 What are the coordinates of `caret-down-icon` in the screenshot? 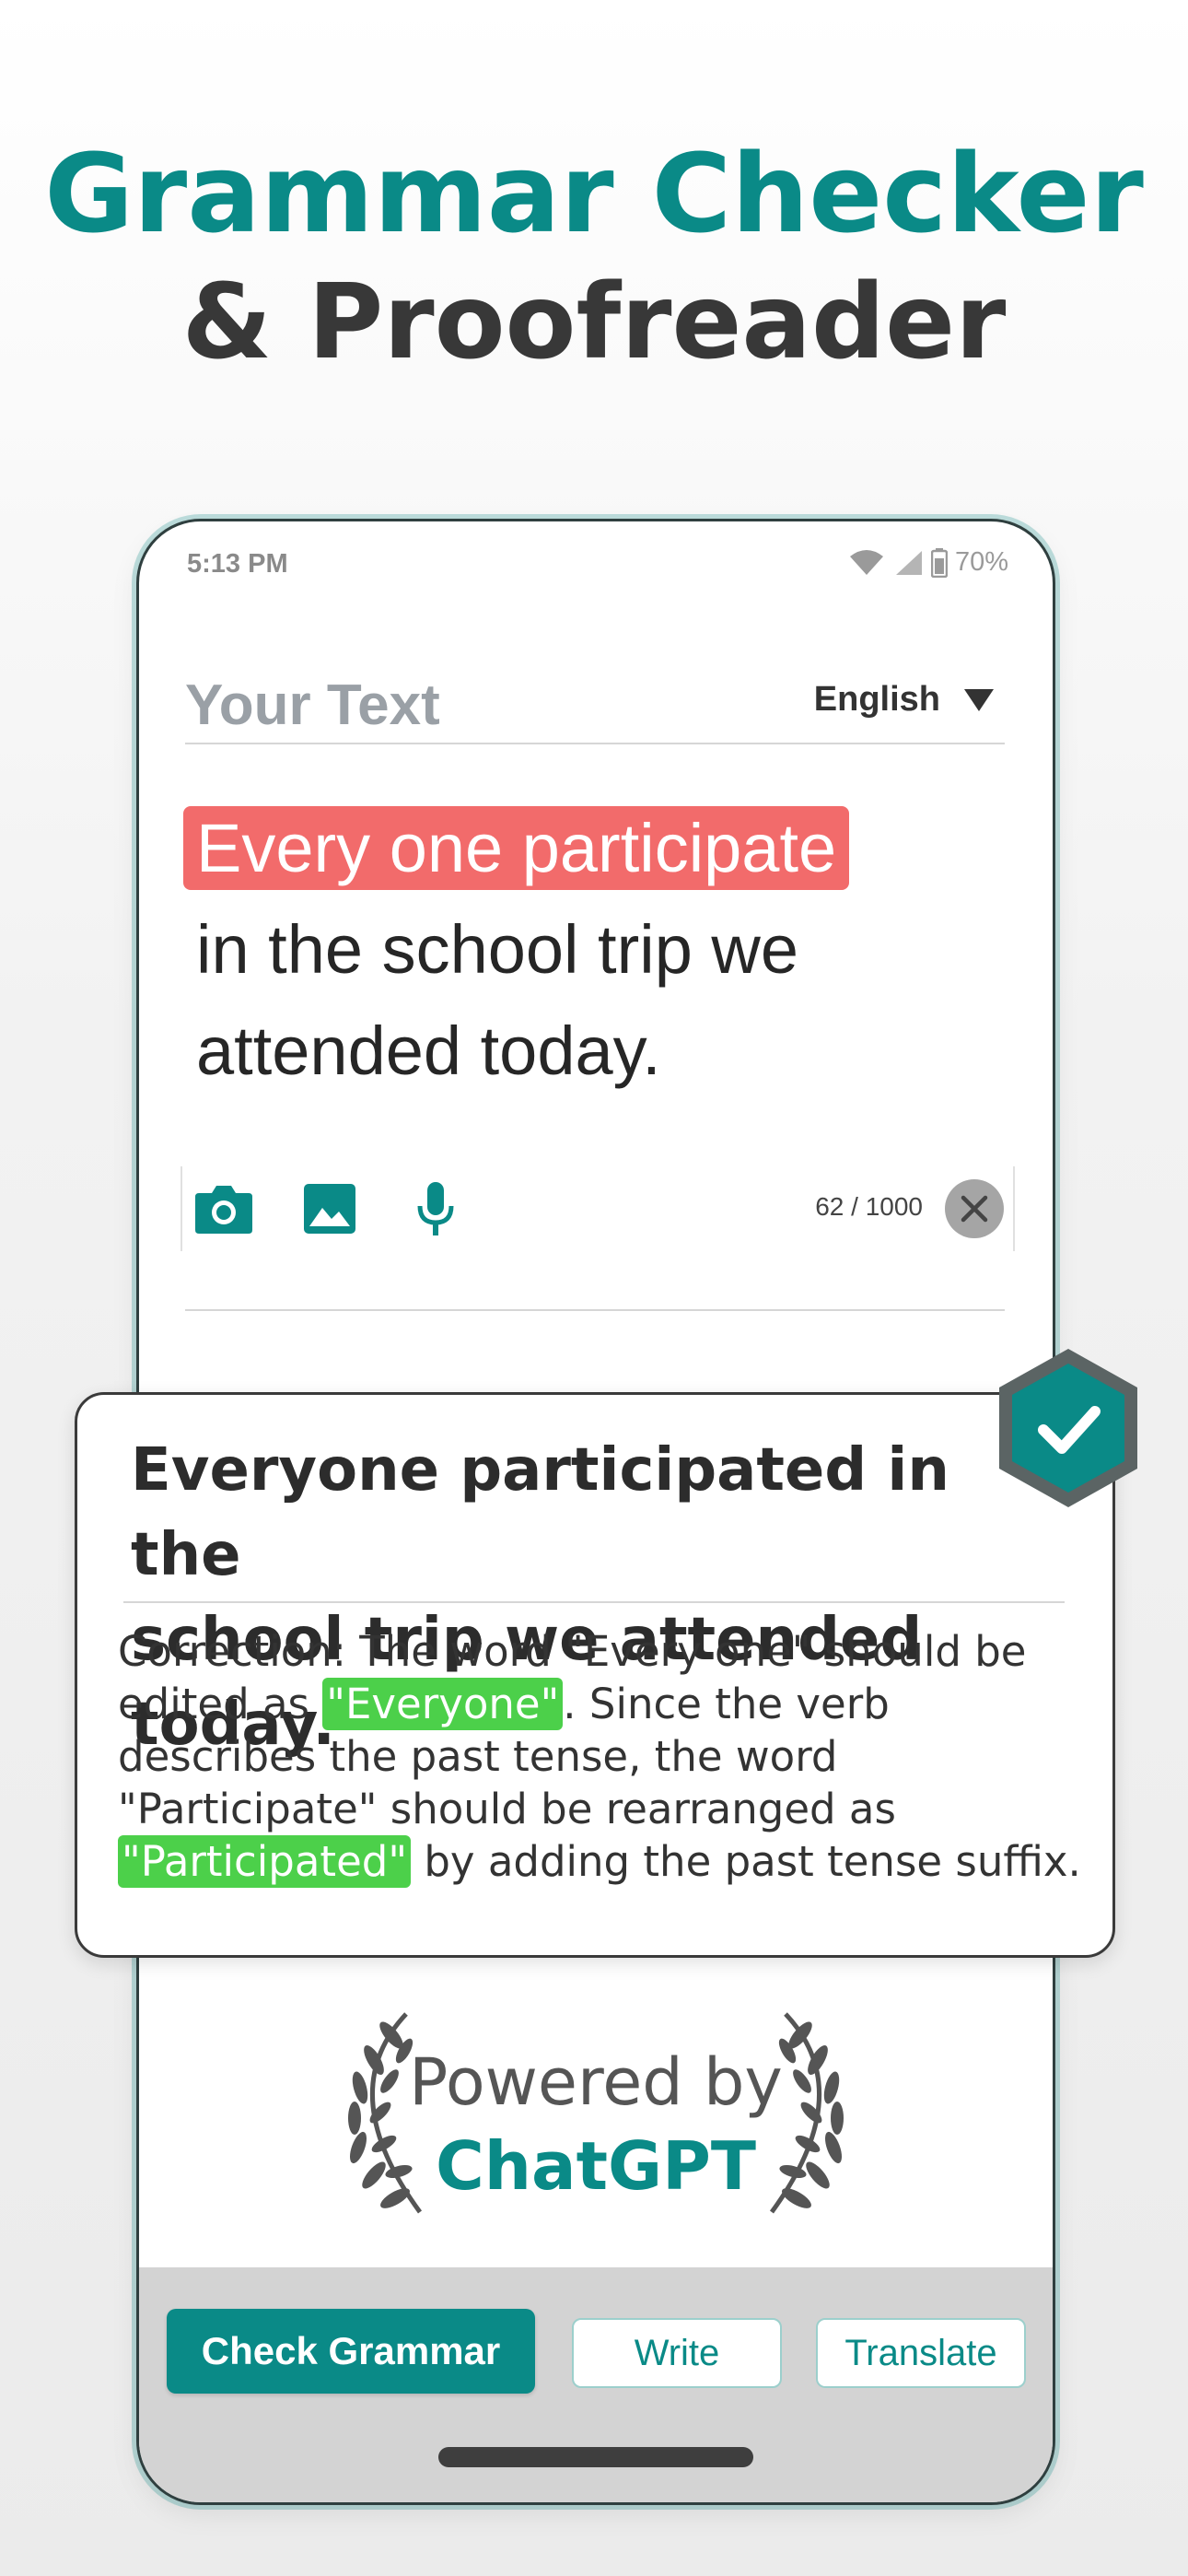 It's located at (979, 699).